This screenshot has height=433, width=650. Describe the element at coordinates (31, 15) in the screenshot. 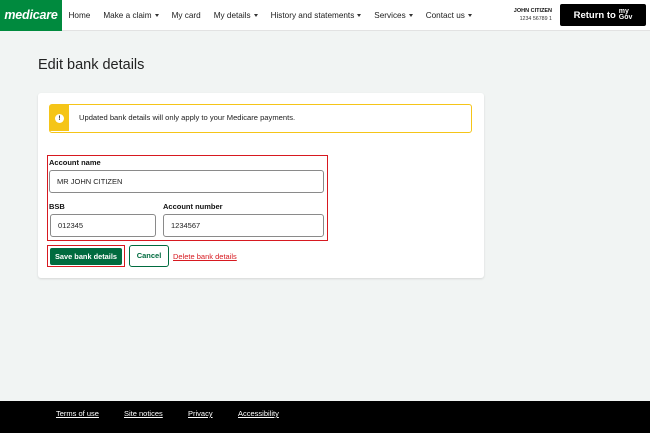

I see `medicare-logo: medicare` at that location.